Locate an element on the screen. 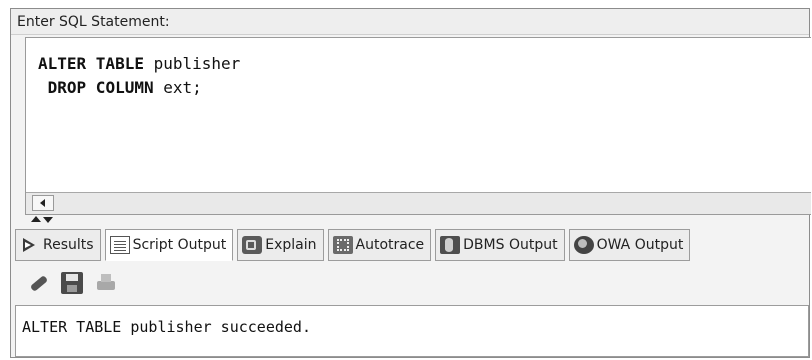 This screenshot has height=360, width=812. tab-script-output: Script Output is located at coordinates (169, 245).